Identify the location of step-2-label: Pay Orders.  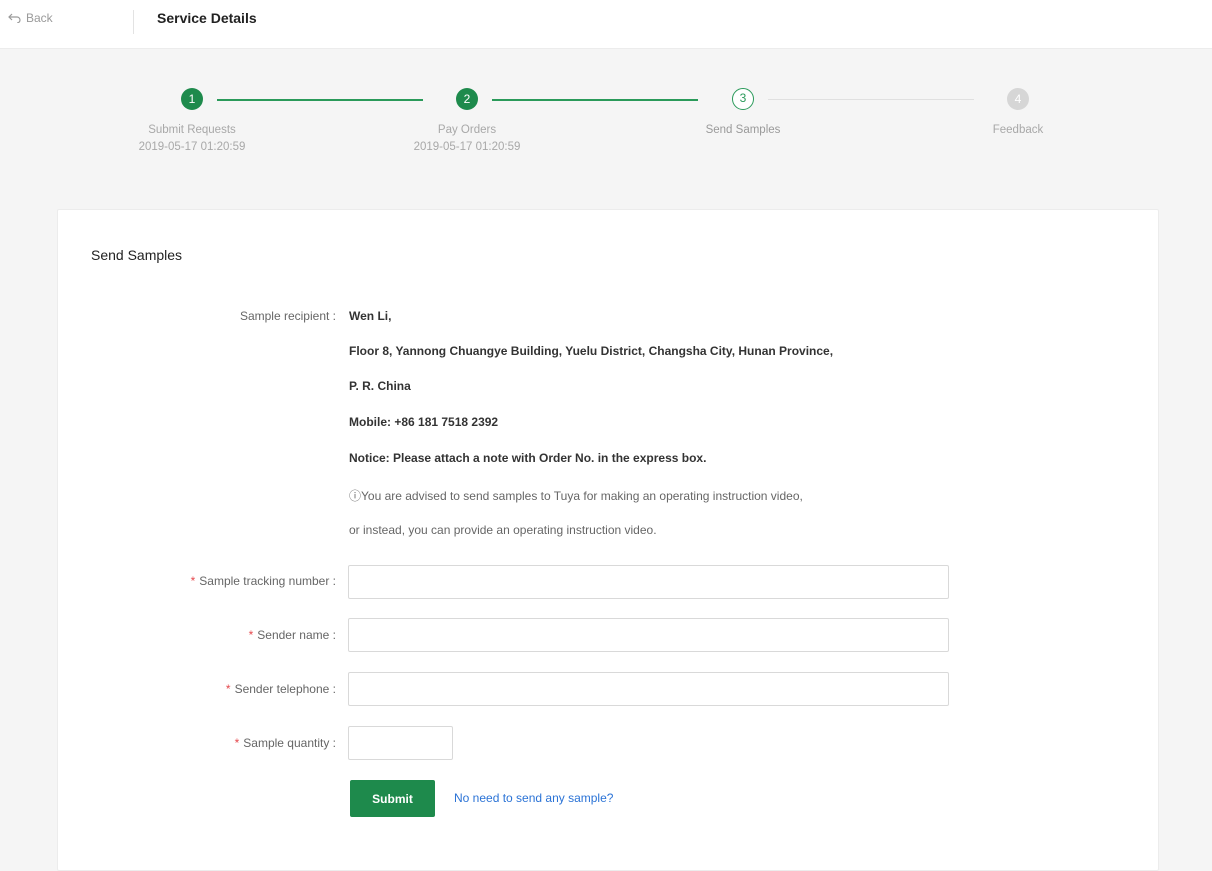
(467, 130).